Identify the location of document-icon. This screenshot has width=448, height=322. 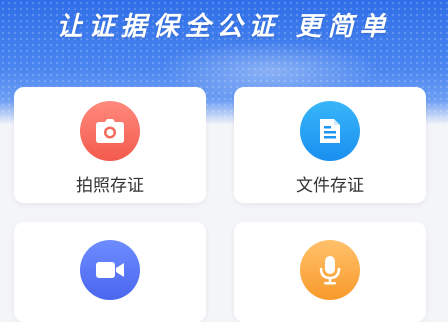
(330, 131).